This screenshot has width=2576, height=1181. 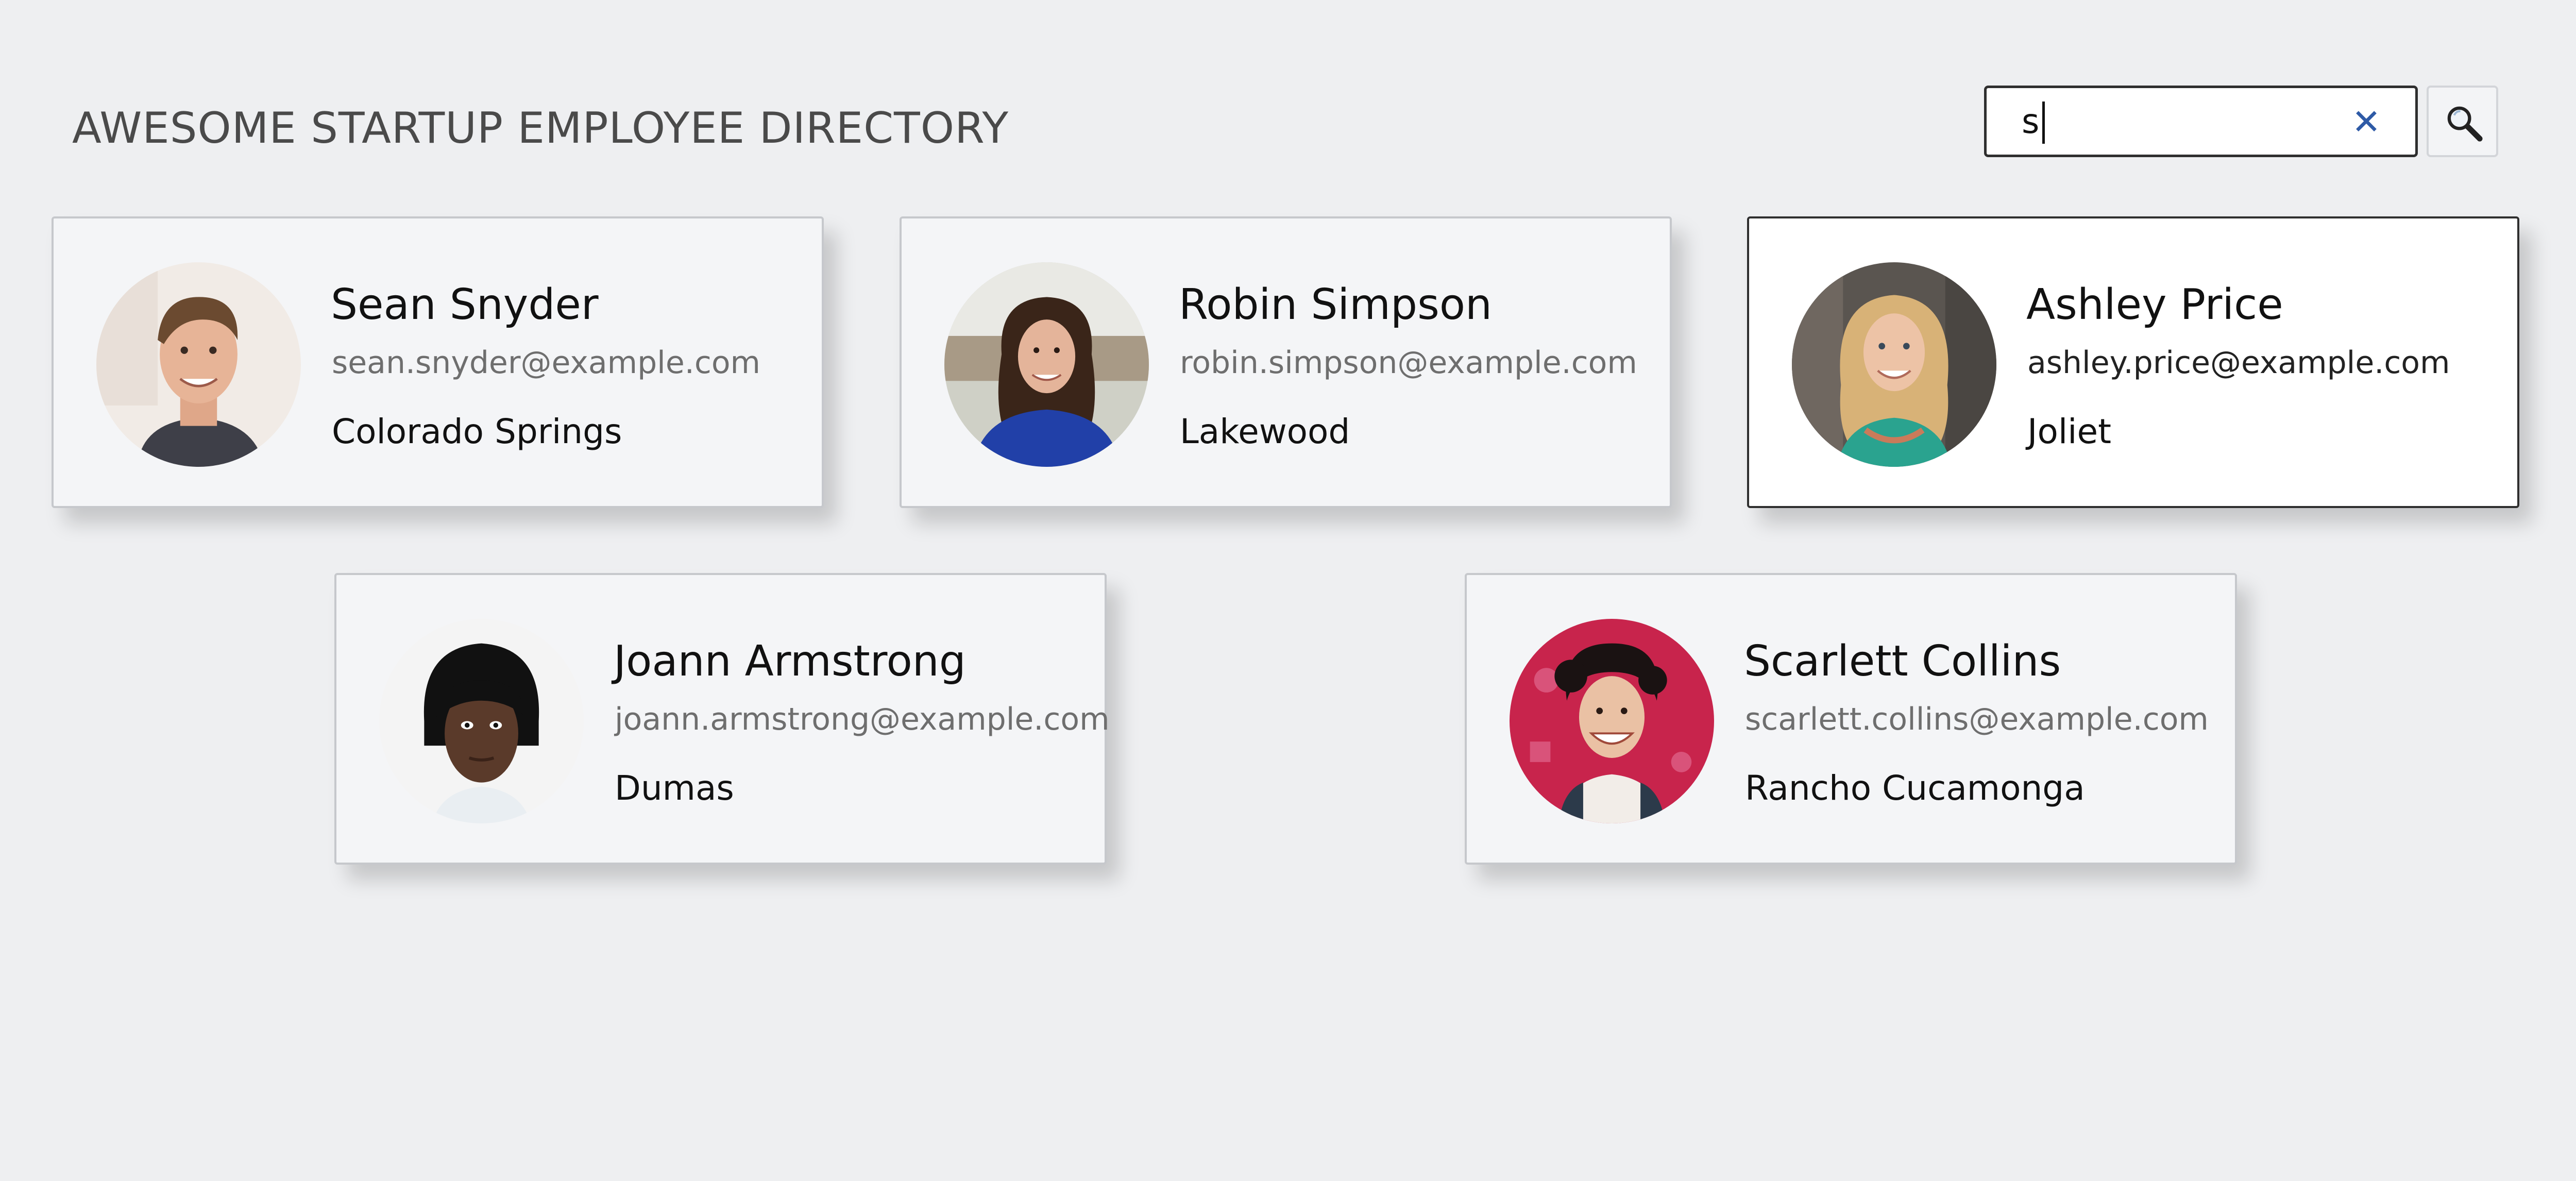 I want to click on employee-name: Scarlett Collins, so click(x=1902, y=661).